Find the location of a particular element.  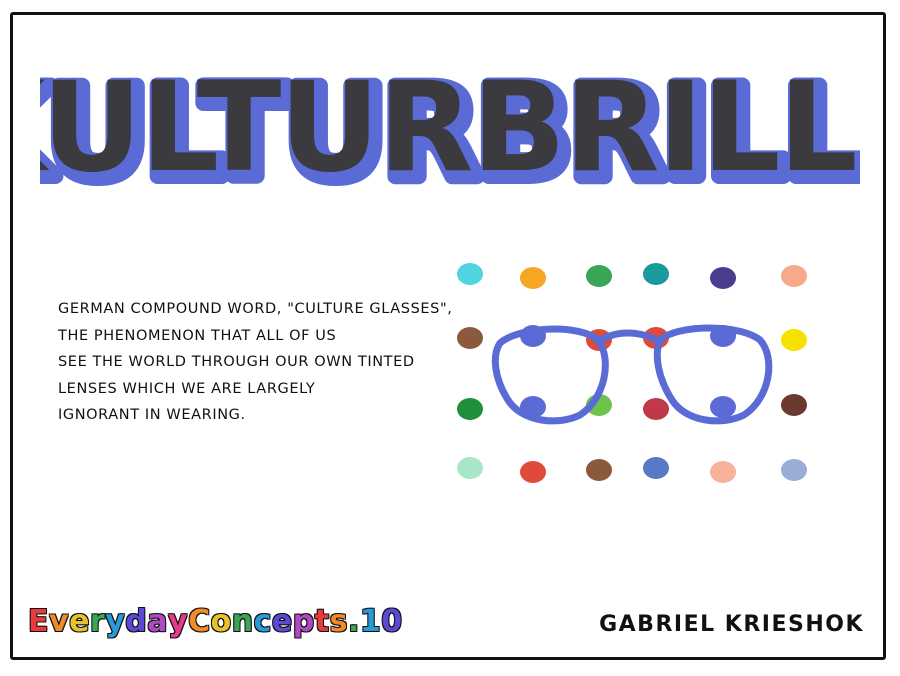

series-logo-letter: c is located at coordinates (262, 621).